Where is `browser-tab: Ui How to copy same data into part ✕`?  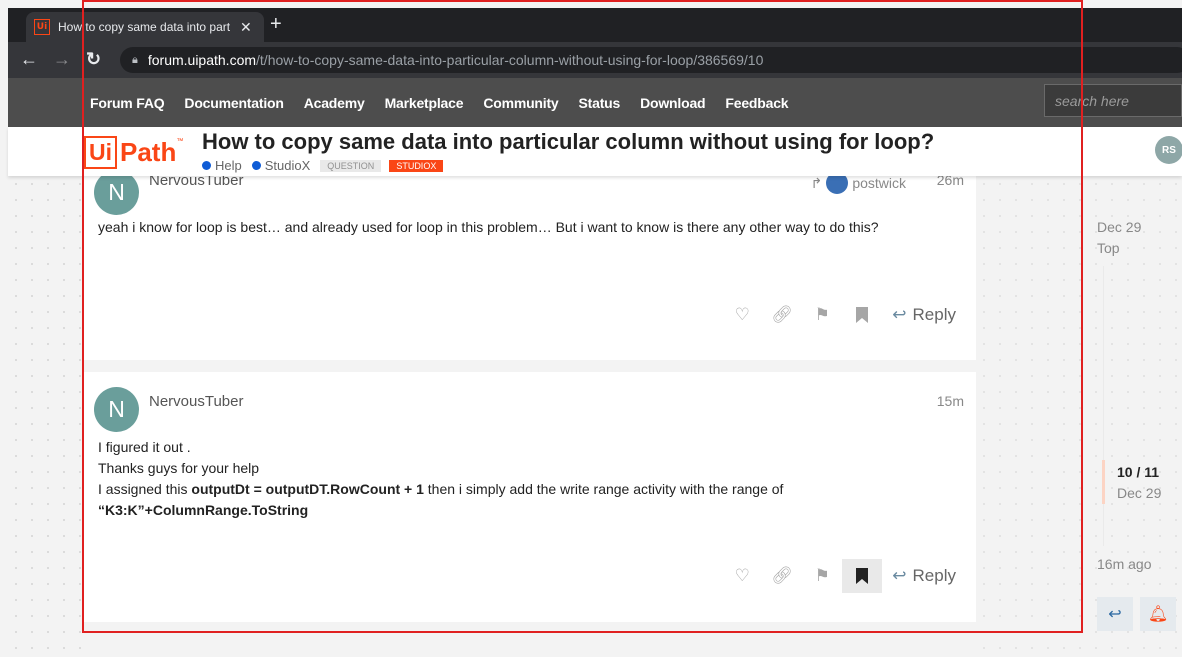
browser-tab: Ui How to copy same data into part ✕ is located at coordinates (145, 27).